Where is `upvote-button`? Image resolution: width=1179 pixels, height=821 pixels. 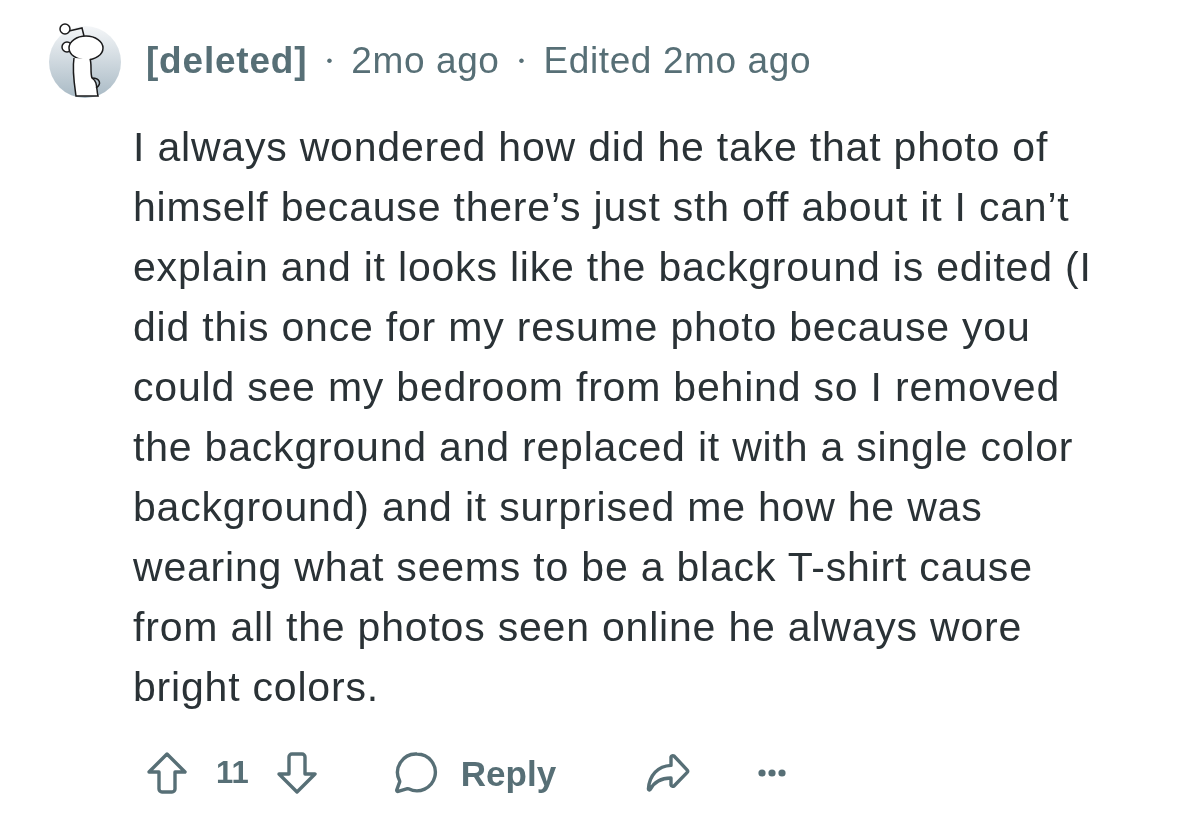
upvote-button is located at coordinates (167, 773).